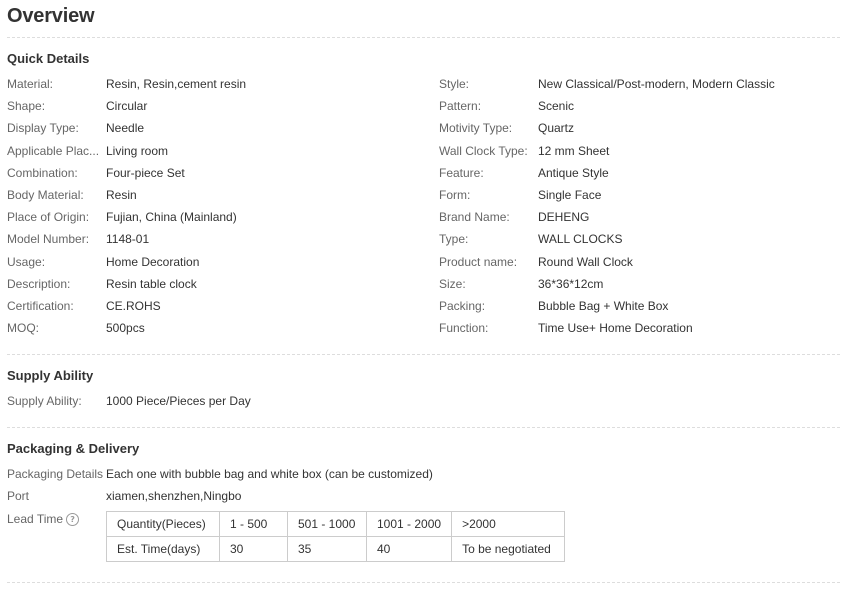 Image resolution: width=847 pixels, height=602 pixels. I want to click on quick-detail-value: Fujian, China (Mainland), so click(171, 217).